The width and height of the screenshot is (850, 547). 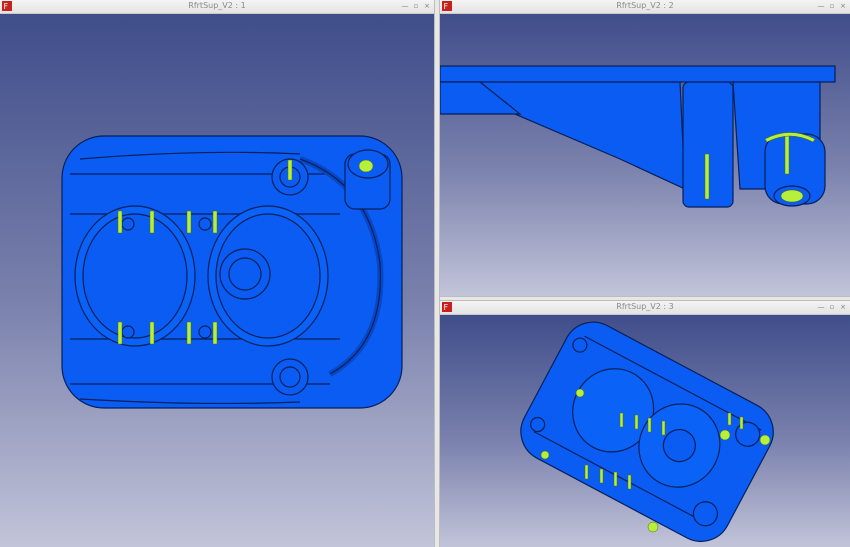 I want to click on view-3-title: RfrtSup_V2 : 3, so click(x=645, y=306).